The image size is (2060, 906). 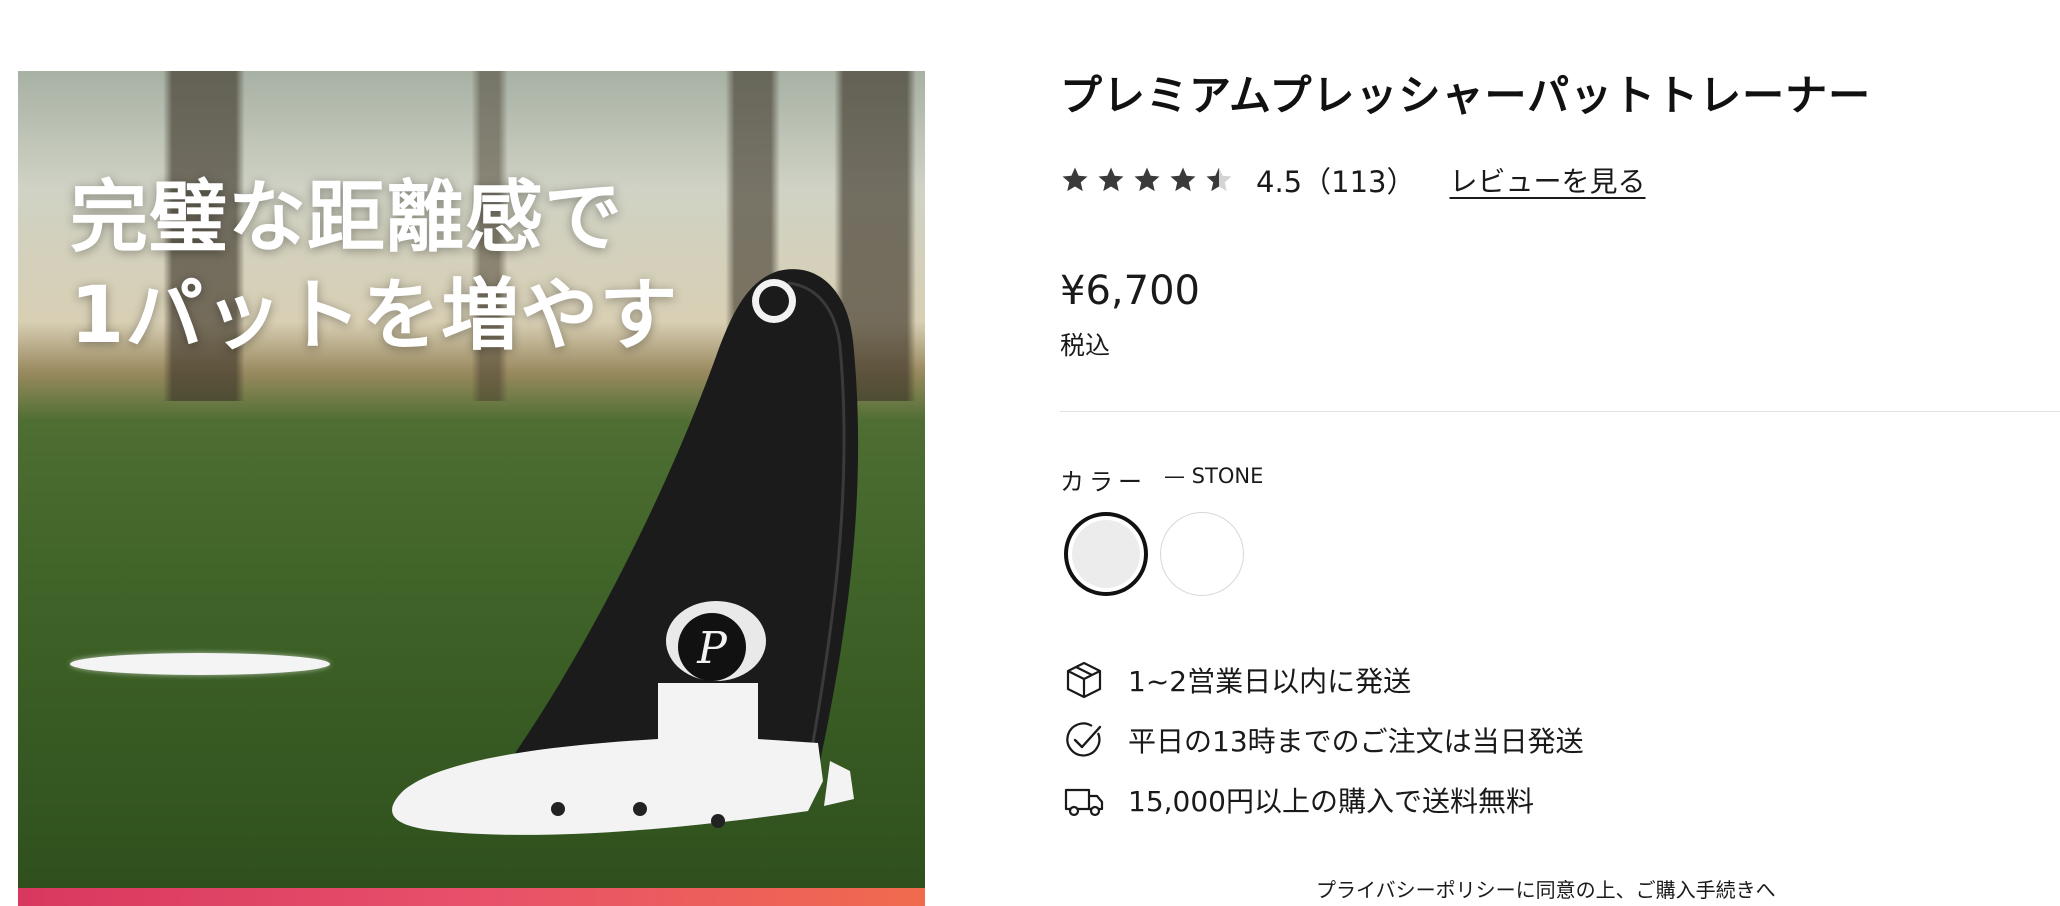 I want to click on shipping-time-text: 1~2営業日以内に発送, so click(x=1270, y=681).